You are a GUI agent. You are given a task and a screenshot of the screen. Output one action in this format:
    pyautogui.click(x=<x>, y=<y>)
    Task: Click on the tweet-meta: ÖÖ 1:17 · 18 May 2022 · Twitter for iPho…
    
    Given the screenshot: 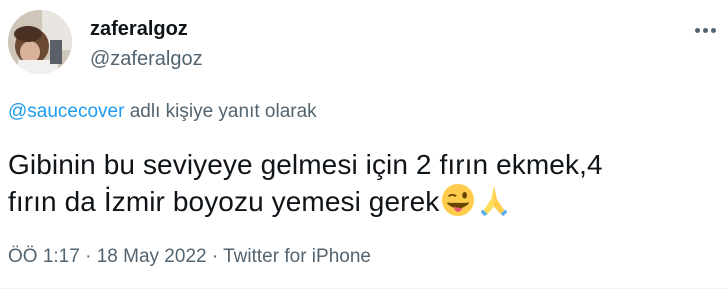 What is the action you would take?
    pyautogui.click(x=189, y=257)
    